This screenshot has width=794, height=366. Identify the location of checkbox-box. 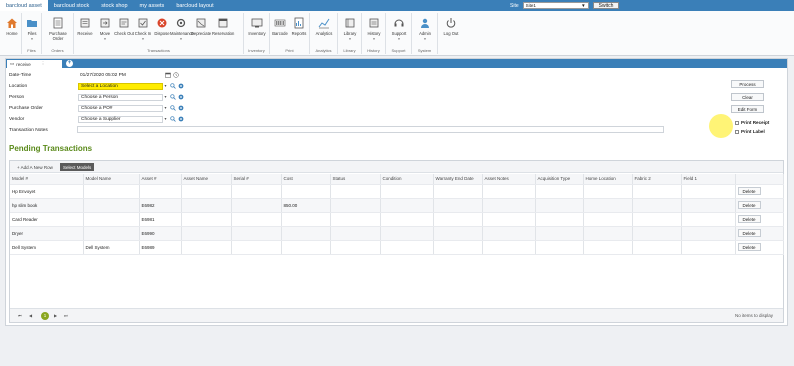
(737, 131).